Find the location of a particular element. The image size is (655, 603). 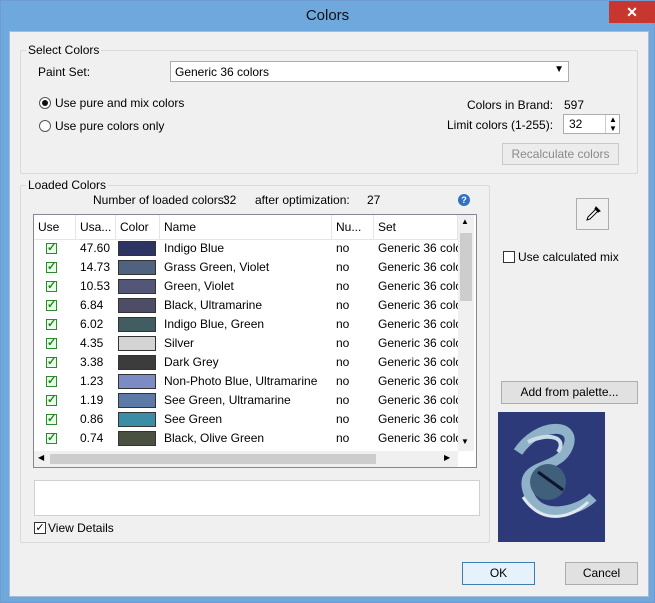

cancel-button: Cancel is located at coordinates (601, 573).